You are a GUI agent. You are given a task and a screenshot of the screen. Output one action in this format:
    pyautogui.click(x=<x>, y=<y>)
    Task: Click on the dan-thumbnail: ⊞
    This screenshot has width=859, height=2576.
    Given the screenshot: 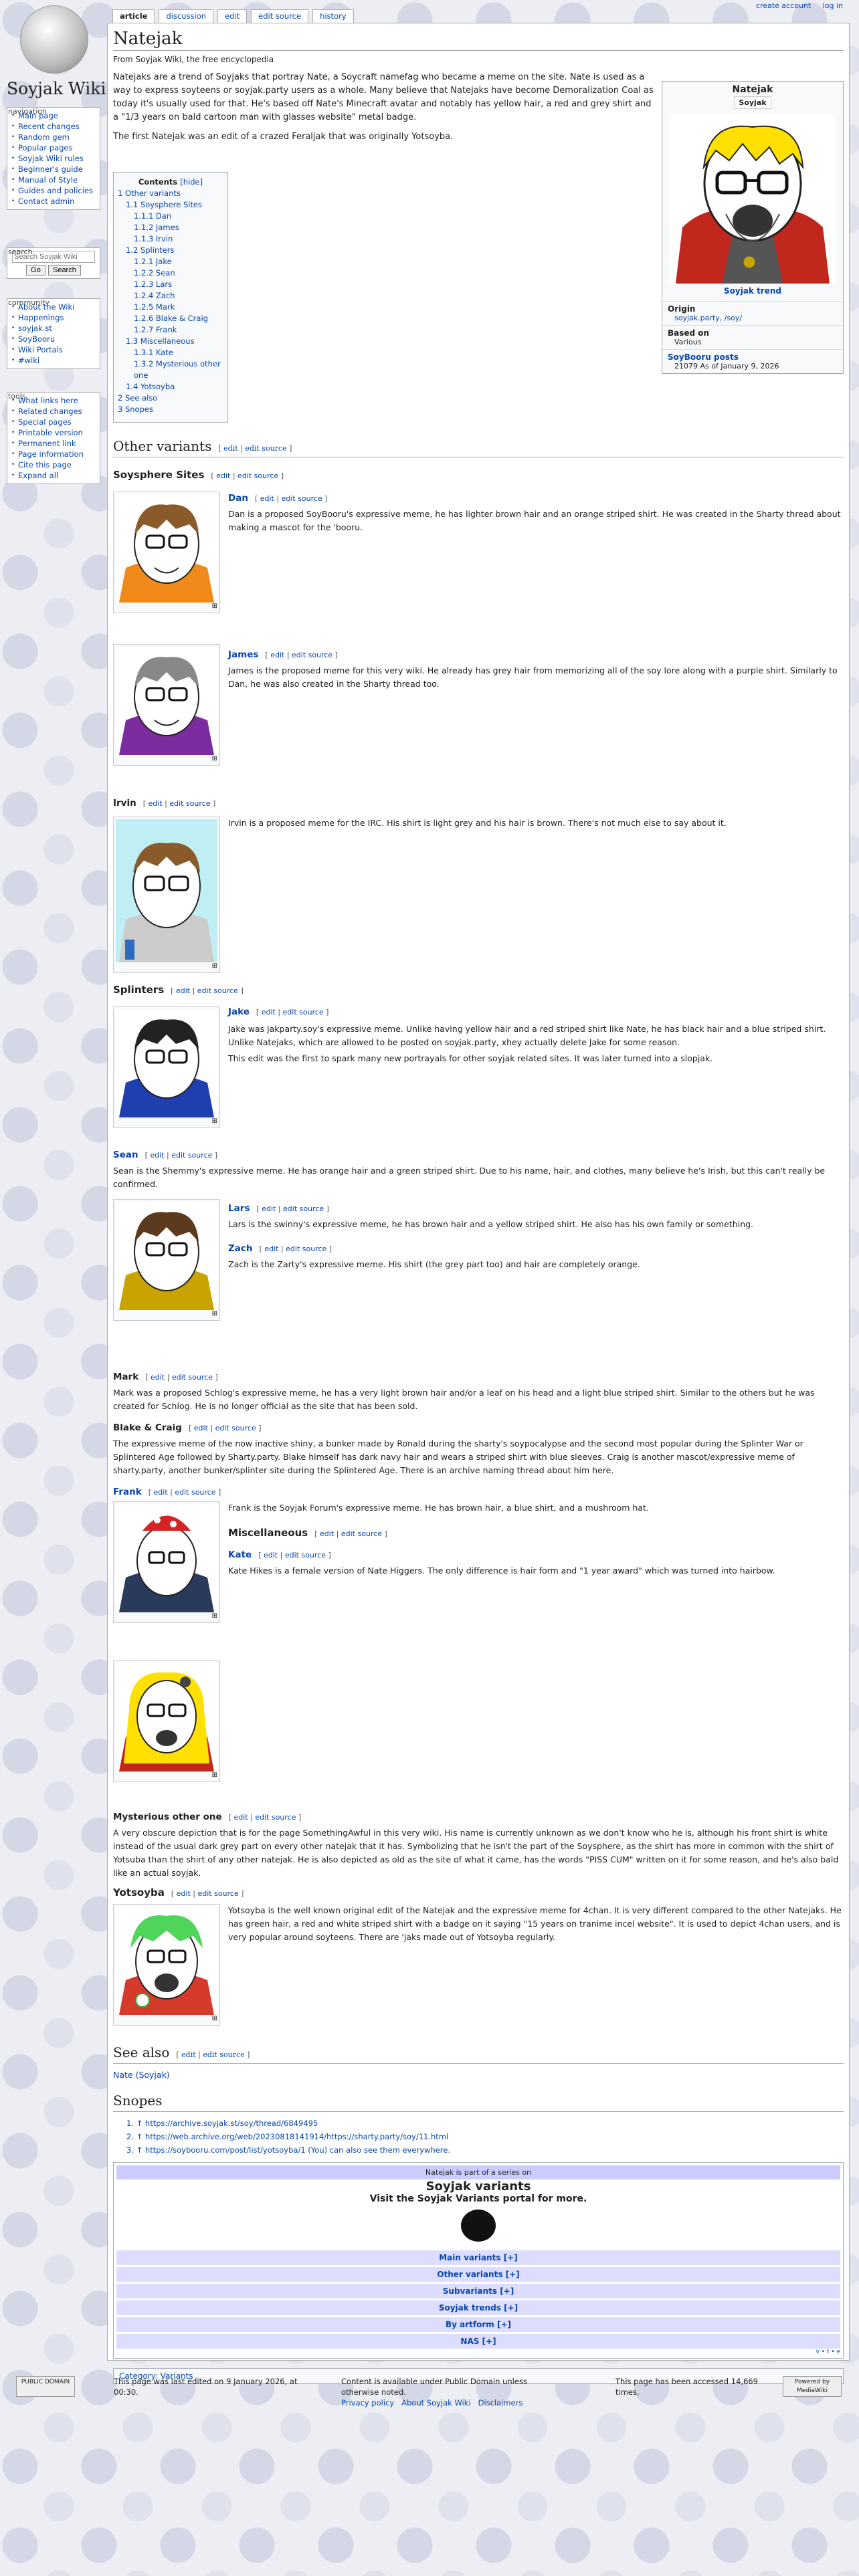 What is the action you would take?
    pyautogui.click(x=166, y=552)
    